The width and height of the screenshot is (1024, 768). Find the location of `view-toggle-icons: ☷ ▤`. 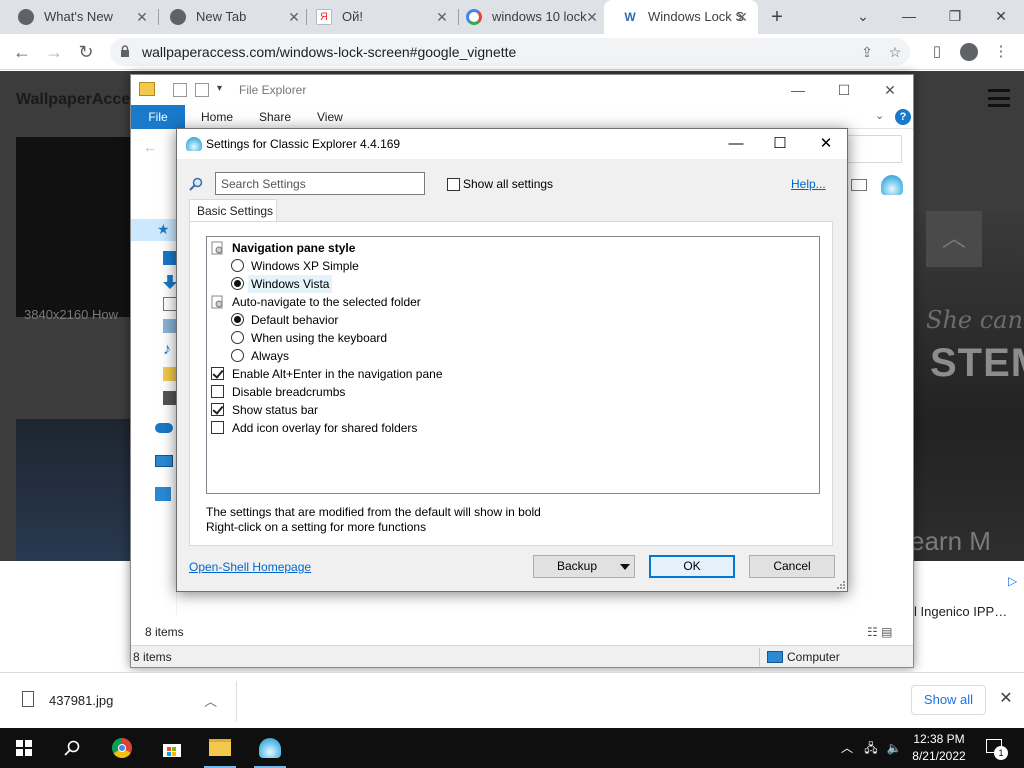

view-toggle-icons: ☷ ▤ is located at coordinates (879, 632).